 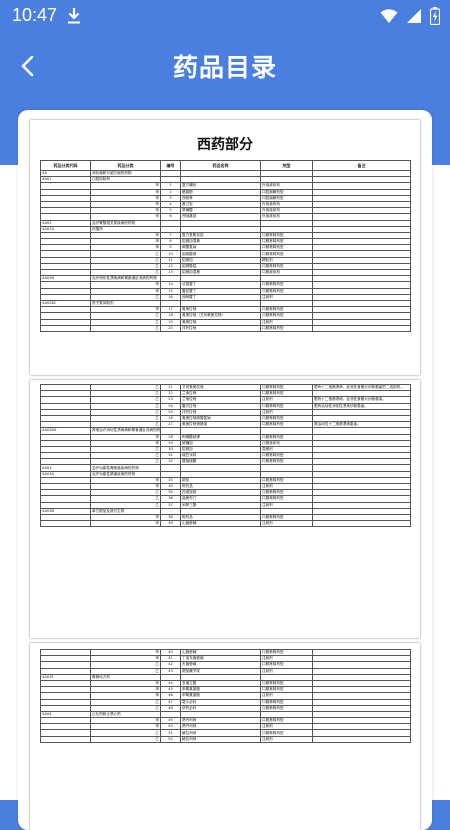 I want to click on table-cell: 限有十二指肠溃疡、反流性食管炎诊断患者的二线用药。, so click(x=361, y=387).